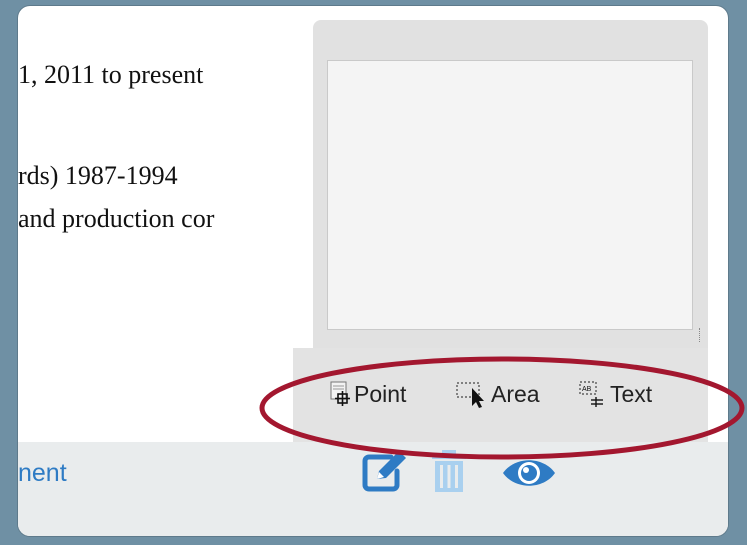 The width and height of the screenshot is (747, 545). I want to click on document-line-1: 1, 2011 to present, so click(111, 74).